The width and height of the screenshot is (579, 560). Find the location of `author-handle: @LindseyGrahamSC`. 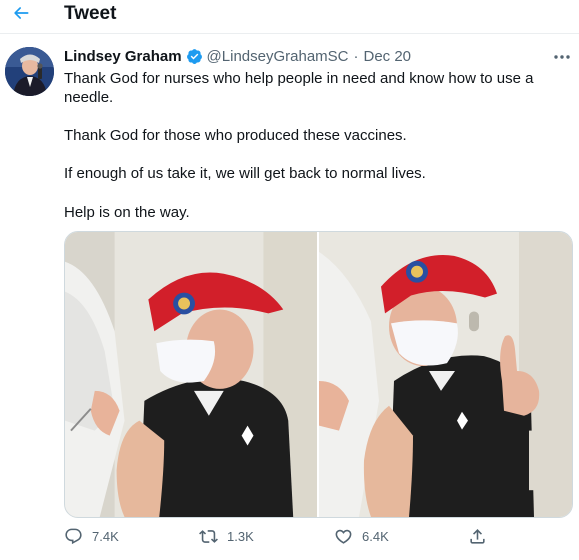

author-handle: @LindseyGrahamSC is located at coordinates (278, 56).